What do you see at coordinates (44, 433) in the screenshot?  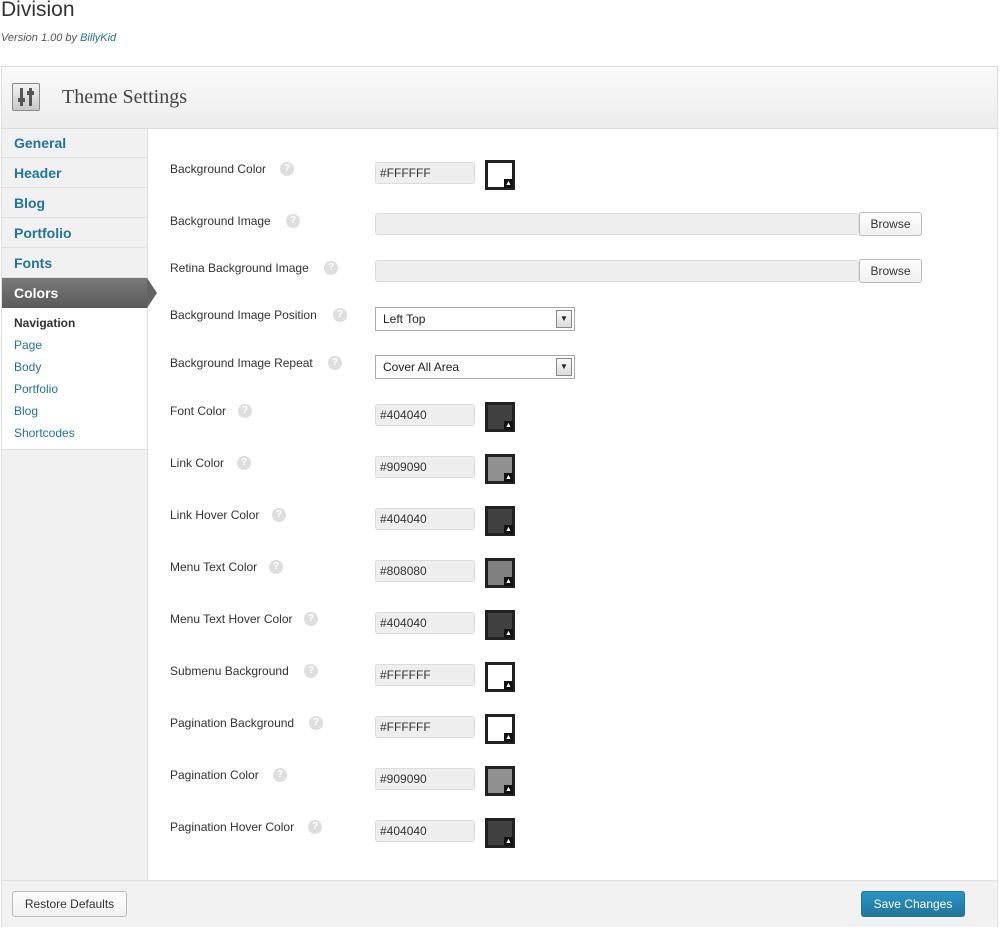 I see `subnav-item-shortcodes: Shortcodes` at bounding box center [44, 433].